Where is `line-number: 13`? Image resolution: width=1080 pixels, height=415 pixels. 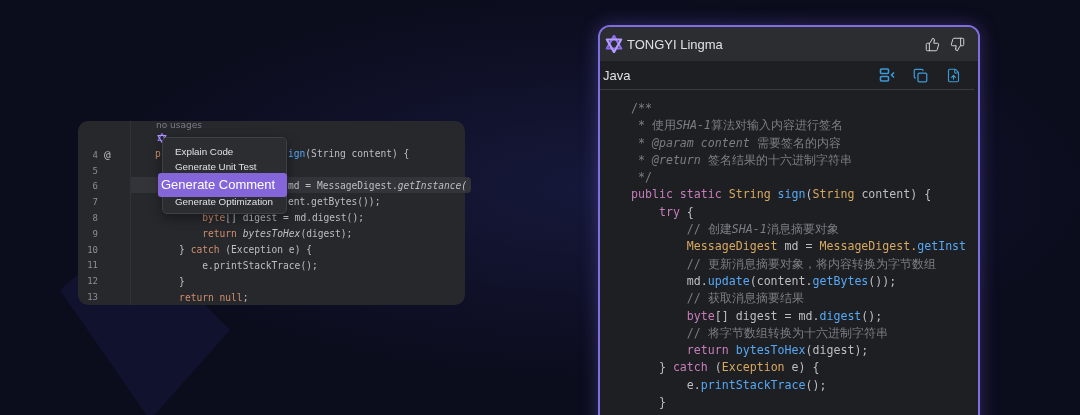
line-number: 13 is located at coordinates (92, 297).